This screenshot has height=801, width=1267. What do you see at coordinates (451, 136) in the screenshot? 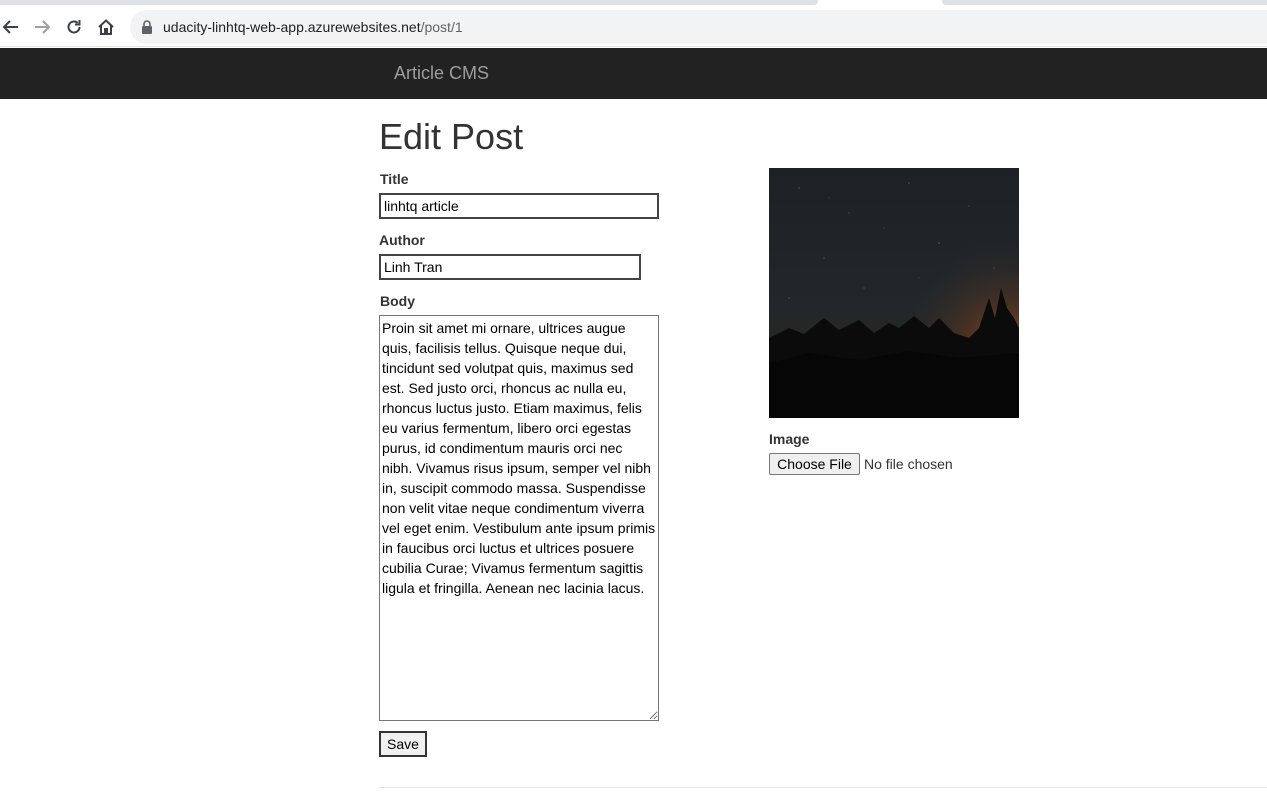
I see `page-title: Edit Post` at bounding box center [451, 136].